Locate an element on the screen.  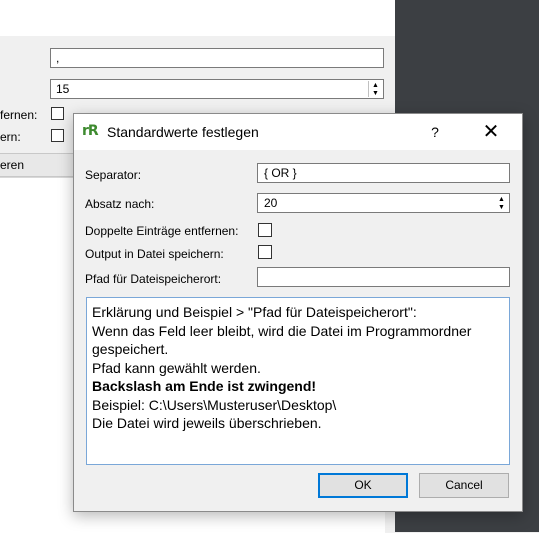
close-button: ✕ is located at coordinates (491, 132).